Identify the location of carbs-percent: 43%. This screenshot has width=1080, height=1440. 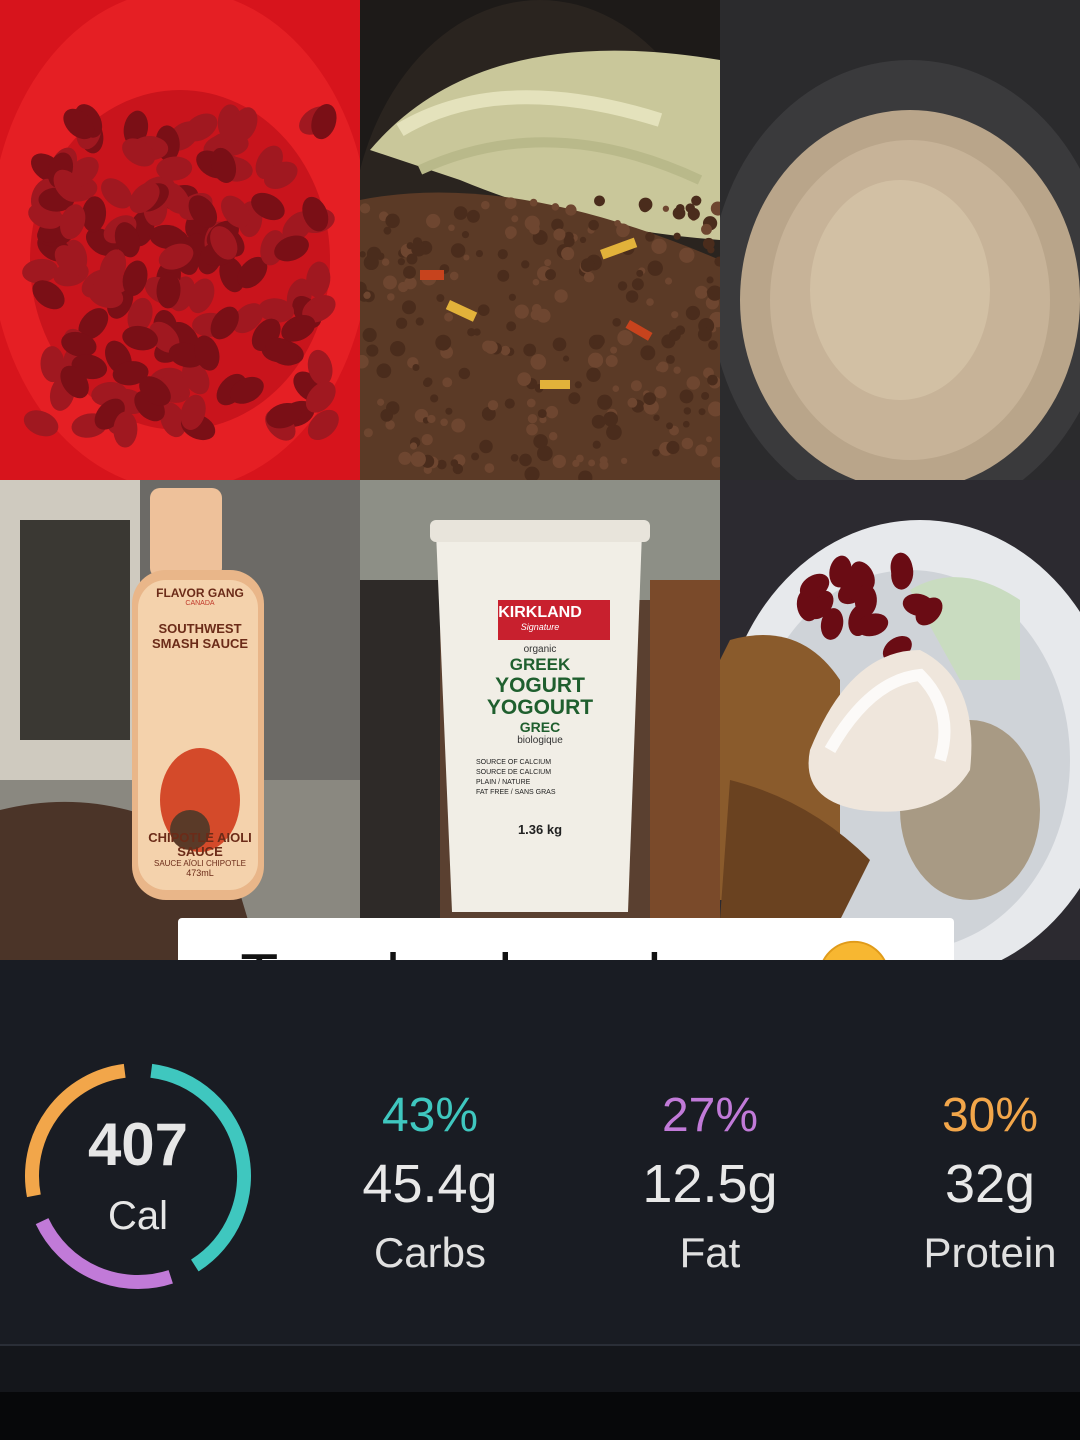
(430, 1115).